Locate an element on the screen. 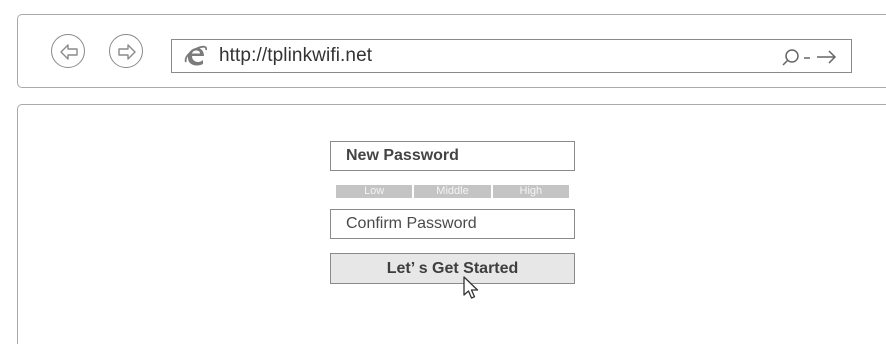 This screenshot has width=886, height=344. url-text: http://tplinkwifi.net is located at coordinates (296, 55).